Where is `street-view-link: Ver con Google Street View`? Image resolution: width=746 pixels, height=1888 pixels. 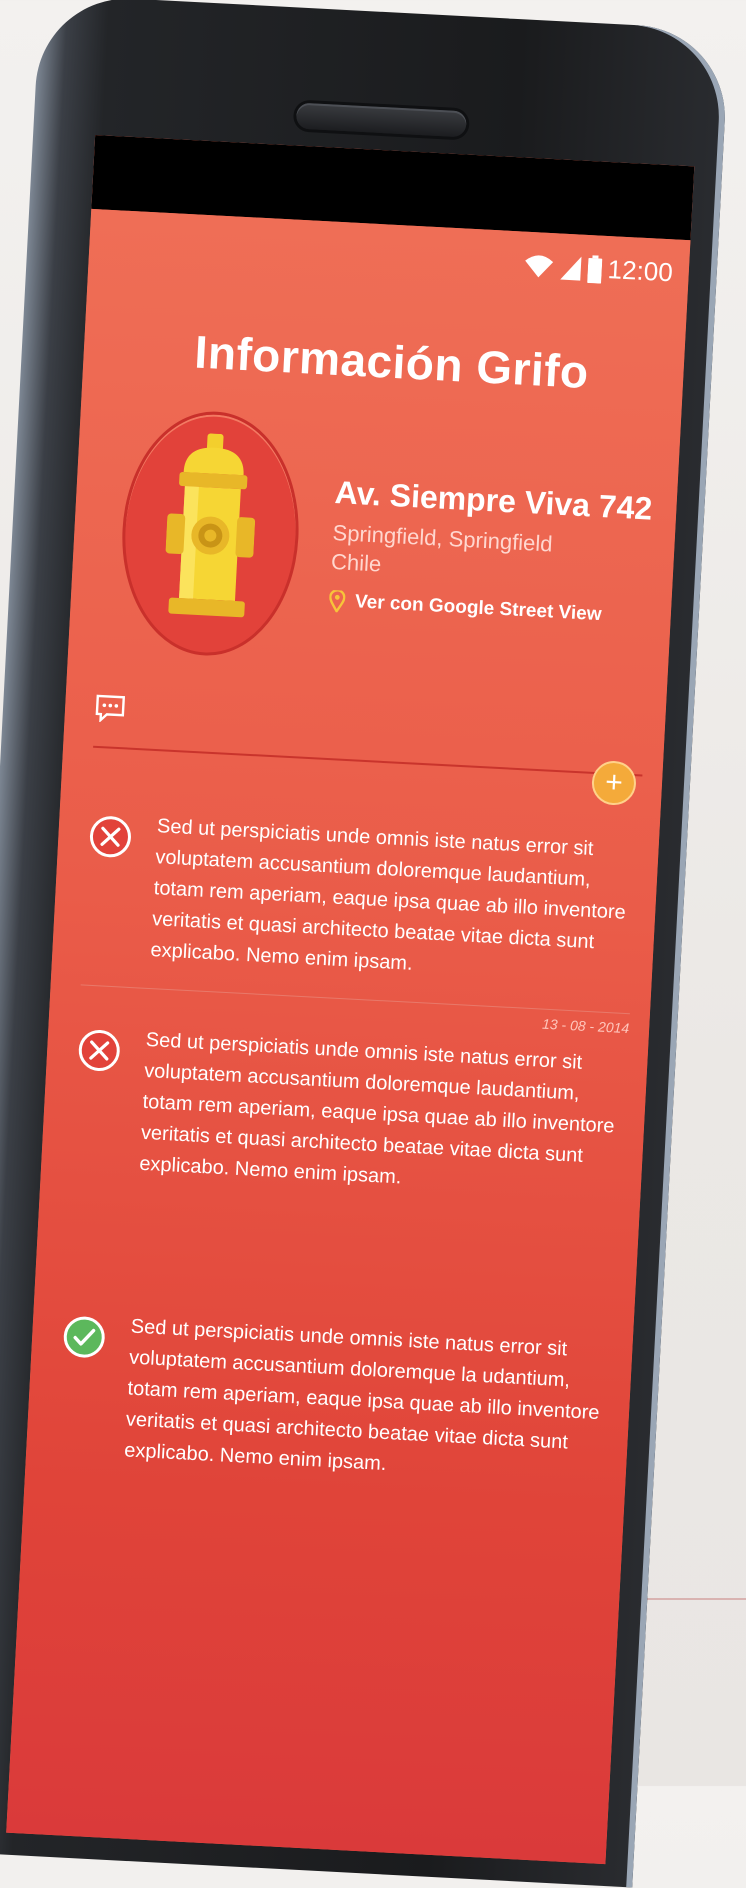
street-view-link: Ver con Google Street View is located at coordinates (488, 609).